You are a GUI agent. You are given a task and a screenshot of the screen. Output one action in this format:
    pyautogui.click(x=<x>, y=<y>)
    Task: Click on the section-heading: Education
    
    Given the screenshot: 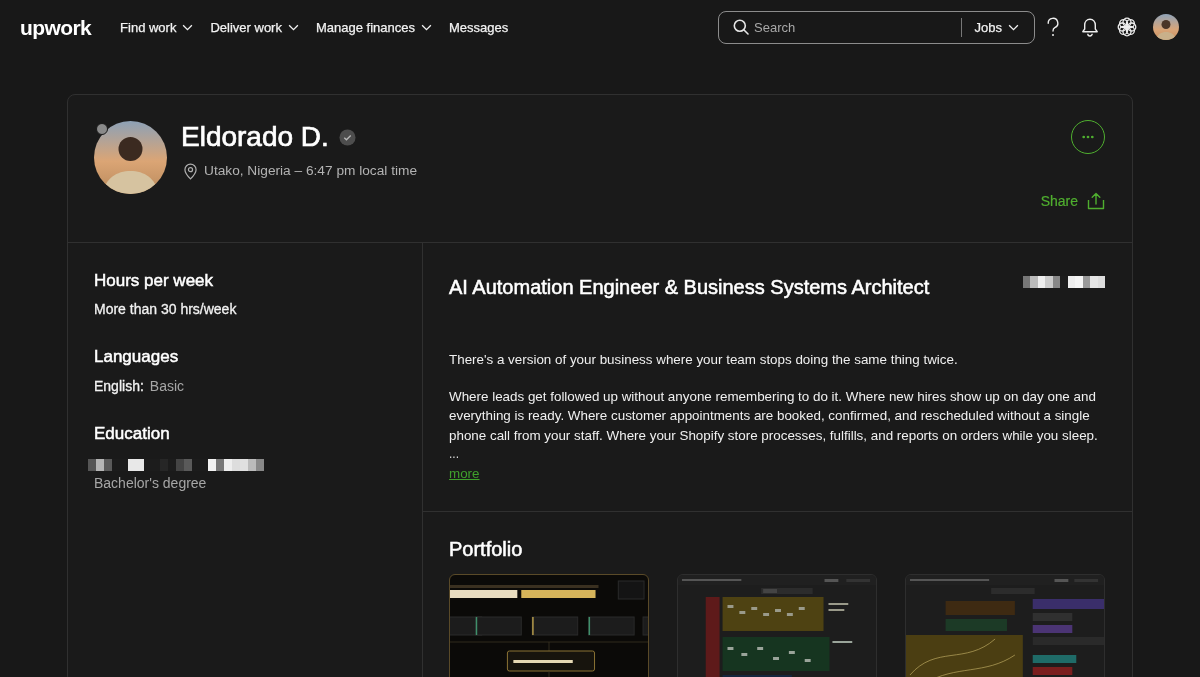 What is the action you would take?
    pyautogui.click(x=132, y=434)
    